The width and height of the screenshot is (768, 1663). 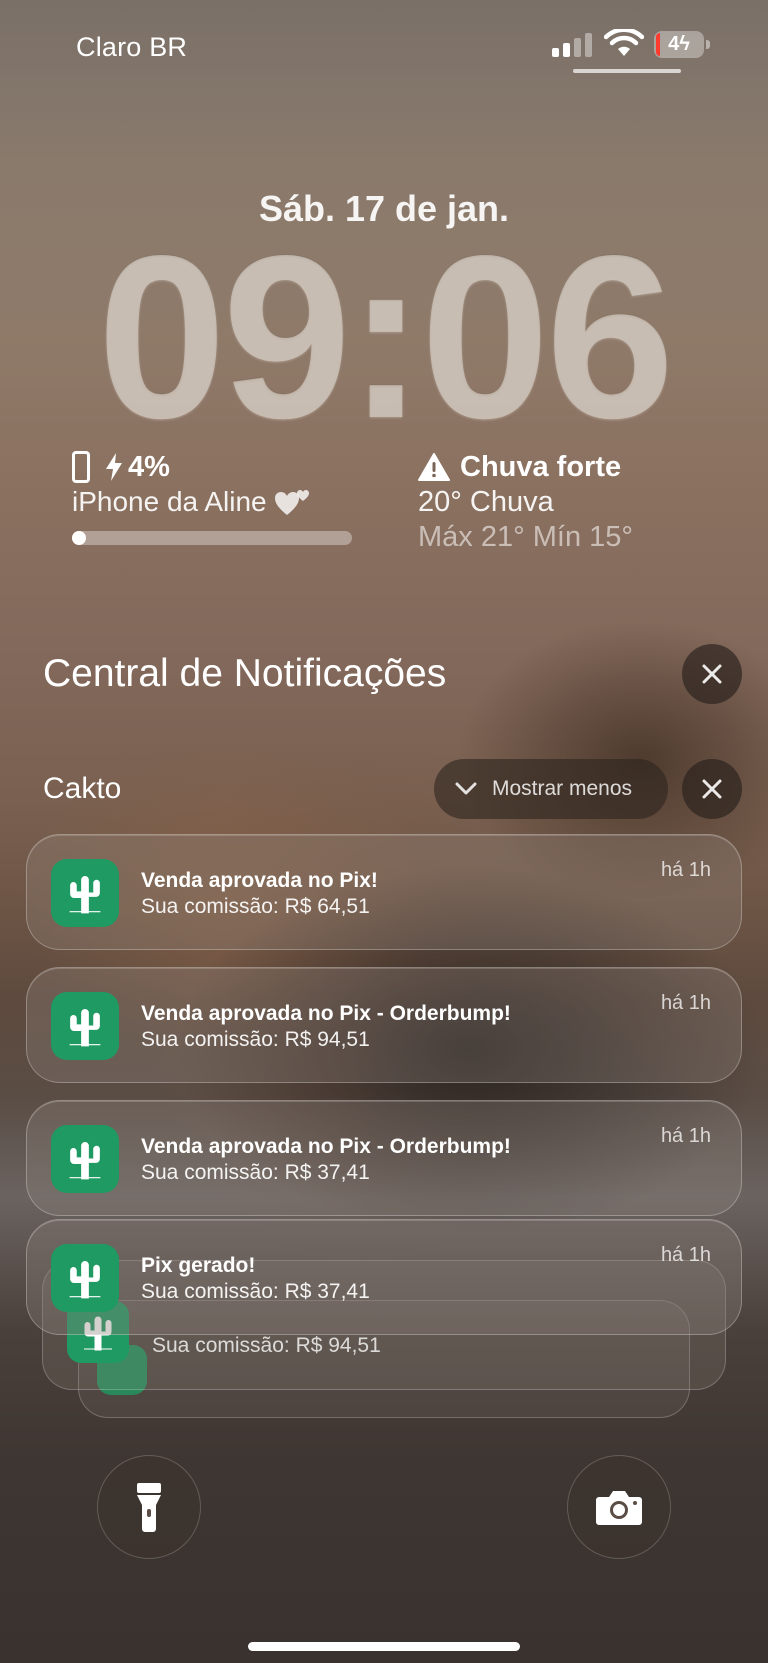 What do you see at coordinates (541, 466) in the screenshot?
I see `weather-alert: Chuva forte` at bounding box center [541, 466].